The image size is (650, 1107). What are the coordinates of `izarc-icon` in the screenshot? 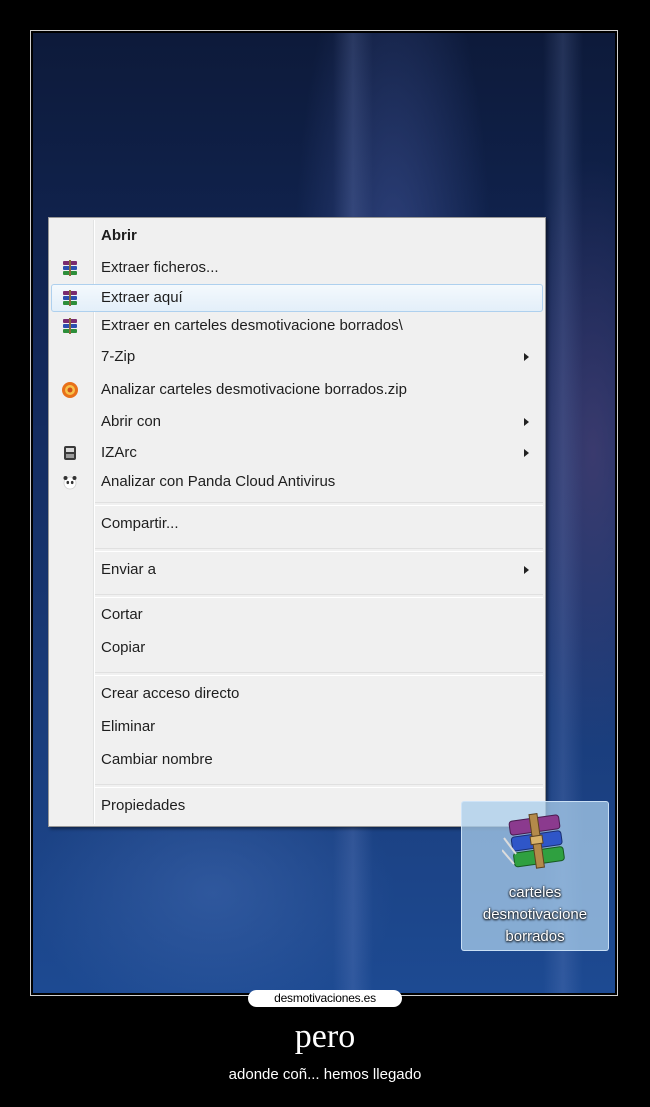 It's located at (70, 453).